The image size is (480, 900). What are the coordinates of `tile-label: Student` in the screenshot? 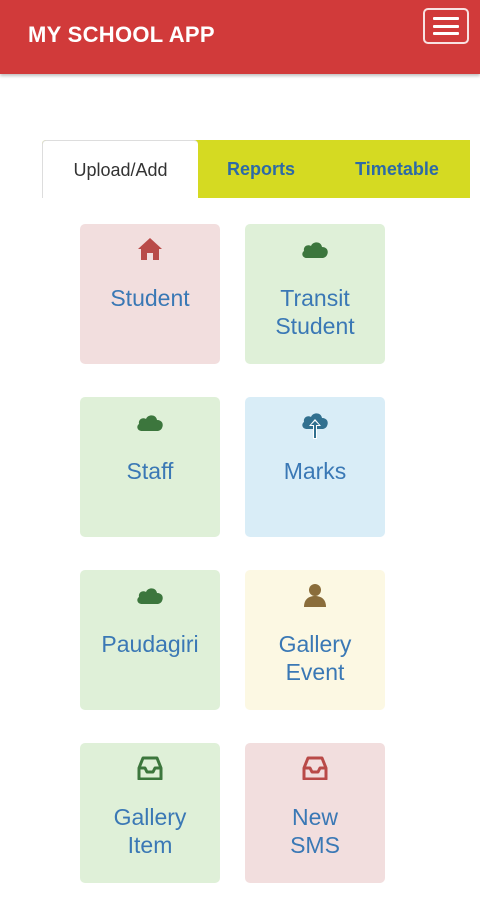 It's located at (150, 298).